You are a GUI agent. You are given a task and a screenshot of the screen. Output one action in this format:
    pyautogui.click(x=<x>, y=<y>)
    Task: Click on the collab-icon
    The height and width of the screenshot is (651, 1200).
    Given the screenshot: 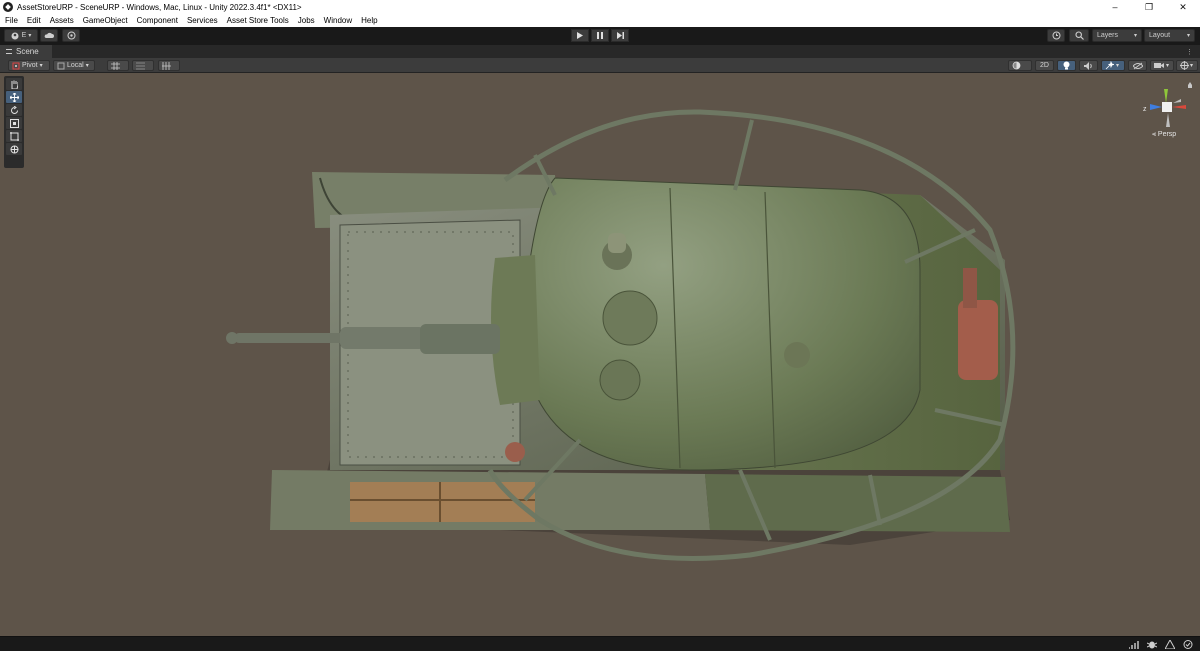 What is the action you would take?
    pyautogui.click(x=71, y=35)
    